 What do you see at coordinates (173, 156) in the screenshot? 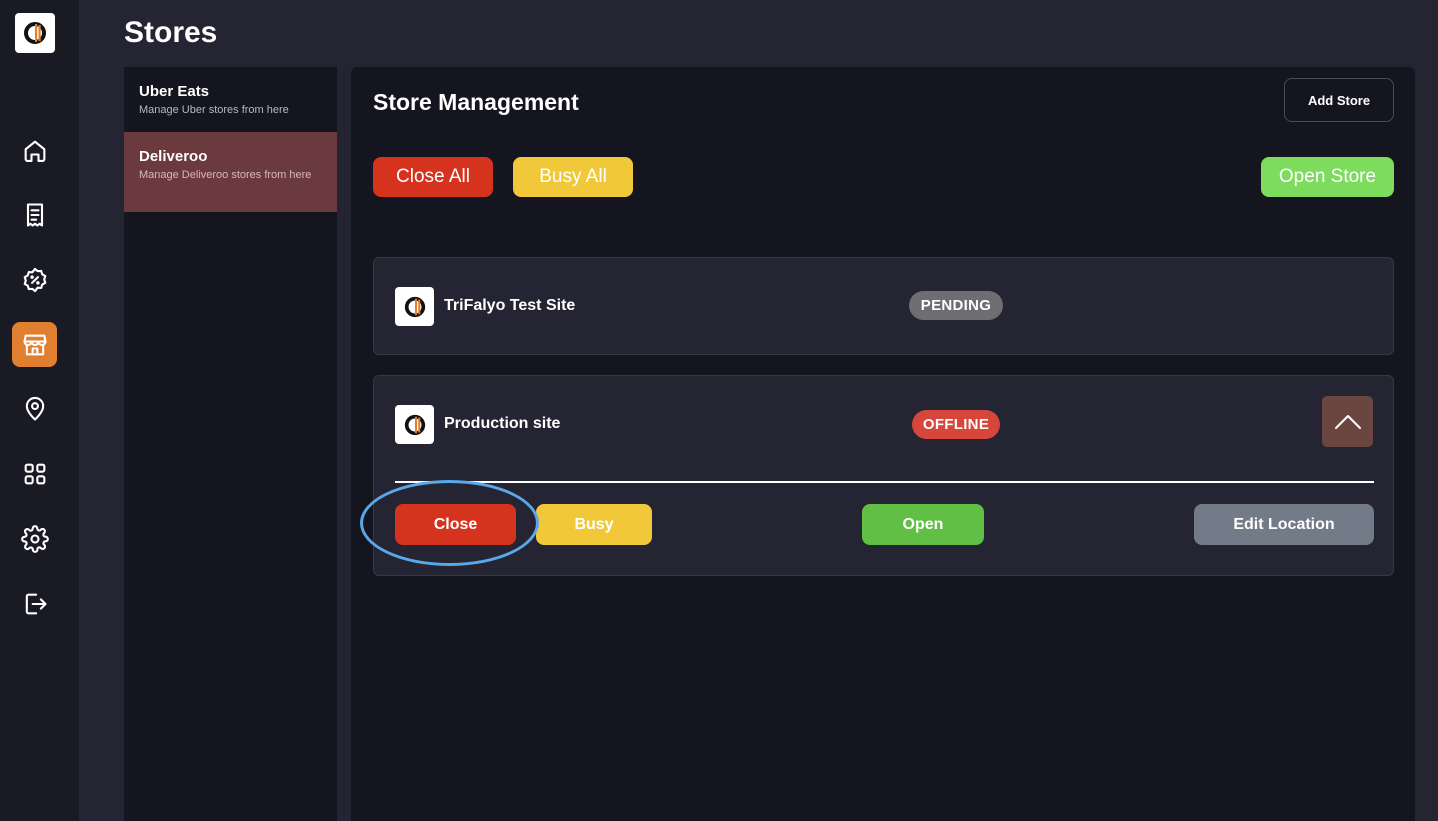
I see `provider-name: Deliveroo` at bounding box center [173, 156].